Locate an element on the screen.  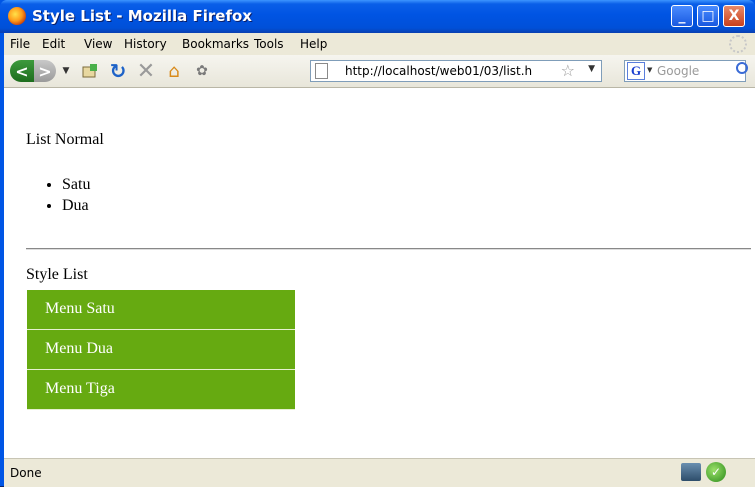
style-menu-list: Menu Satu Menu Dua Menu Tiga is located at coordinates (161, 350).